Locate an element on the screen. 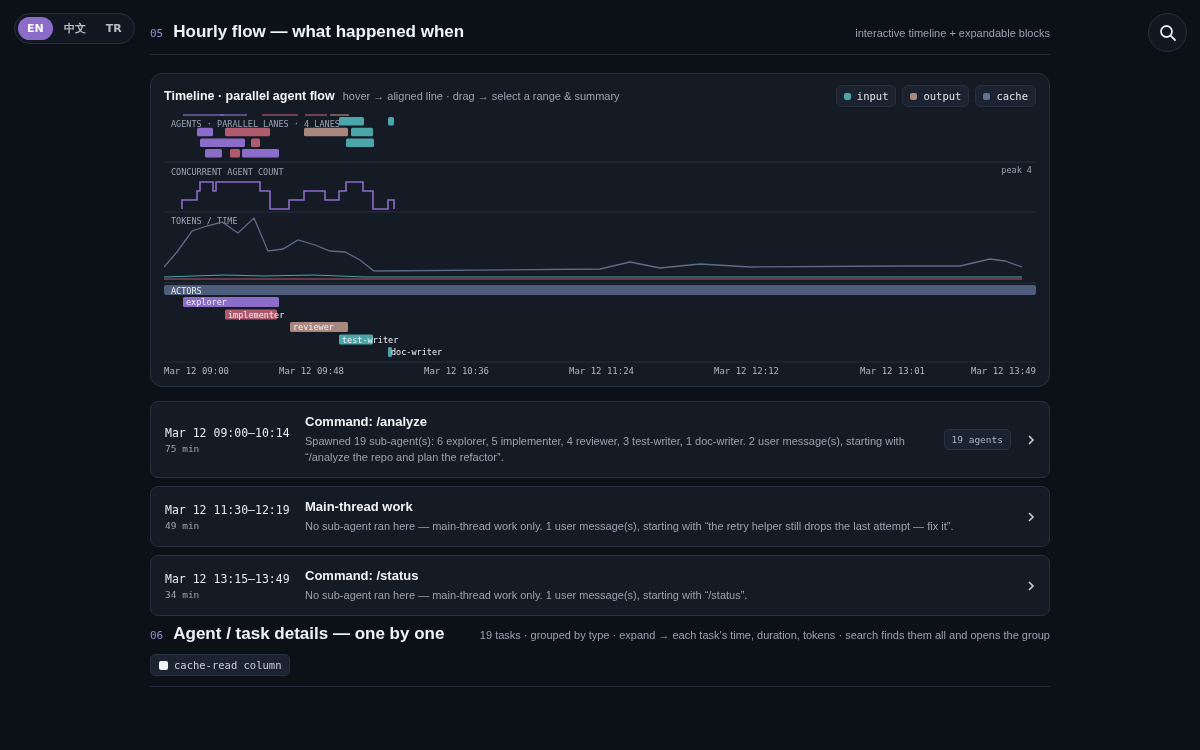 This screenshot has height=750, width=1200. axis-label: Mar 12 09:48 is located at coordinates (312, 371).